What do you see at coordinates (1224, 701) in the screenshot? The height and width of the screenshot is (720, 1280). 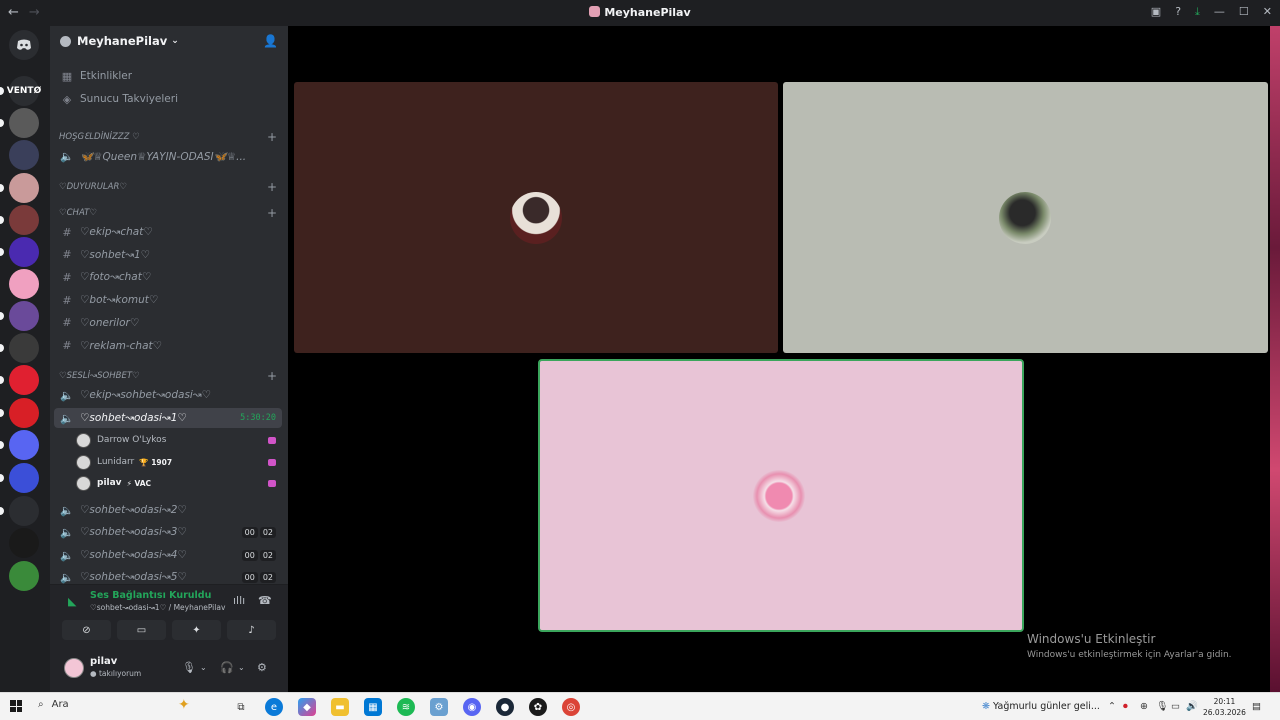 I see `clock-time: 20:11` at bounding box center [1224, 701].